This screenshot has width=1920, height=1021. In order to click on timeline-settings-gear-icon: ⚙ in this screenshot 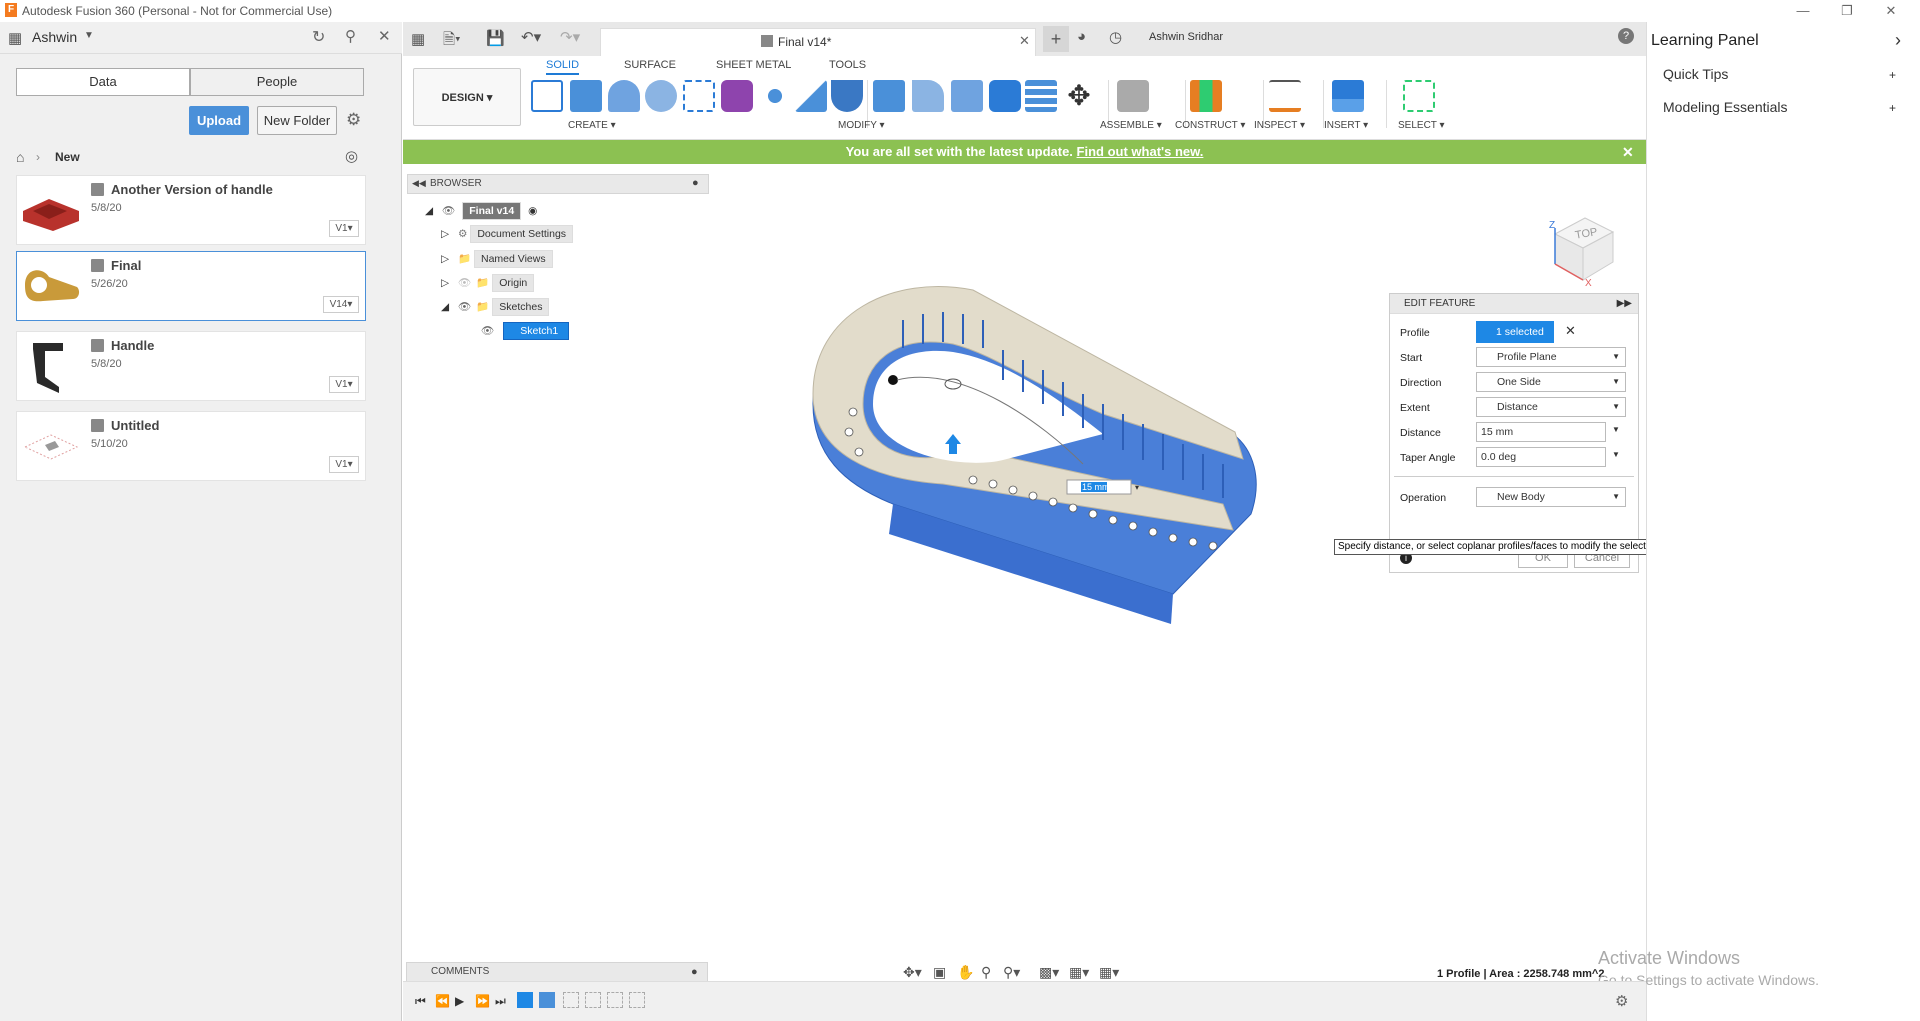, I will do `click(1621, 1001)`.